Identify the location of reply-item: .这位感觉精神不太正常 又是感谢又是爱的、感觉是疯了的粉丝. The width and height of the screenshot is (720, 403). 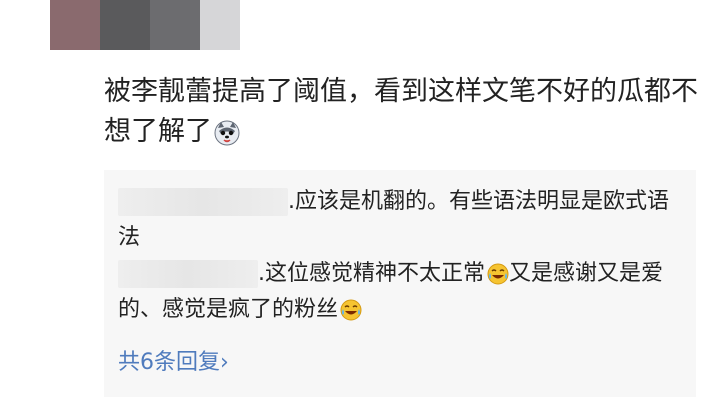
(398, 292).